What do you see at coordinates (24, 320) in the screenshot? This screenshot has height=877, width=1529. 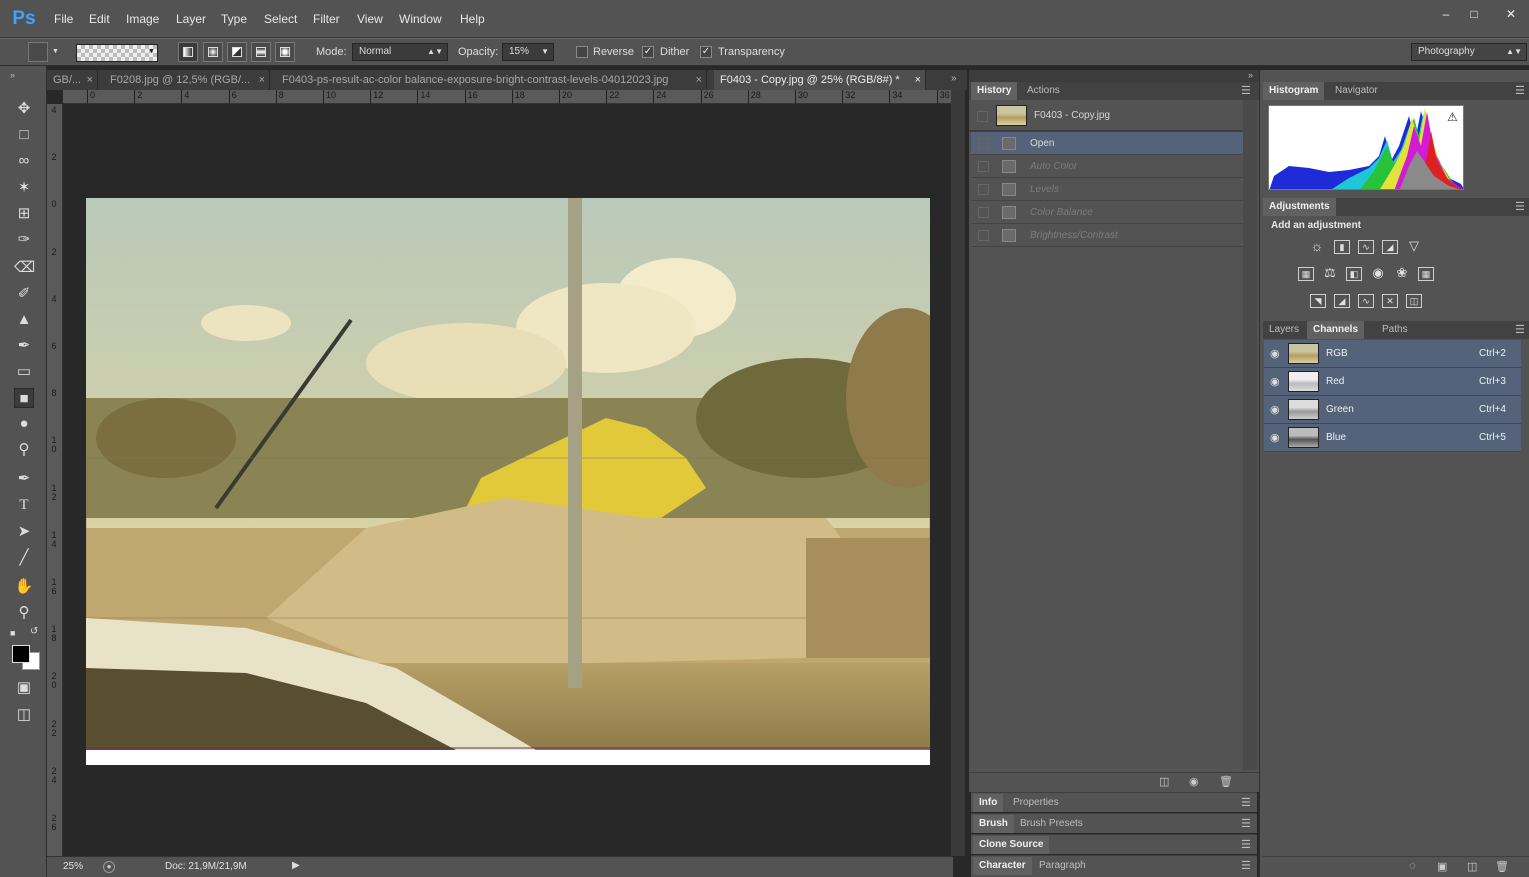 I see `stamp-icon: ▲` at bounding box center [24, 320].